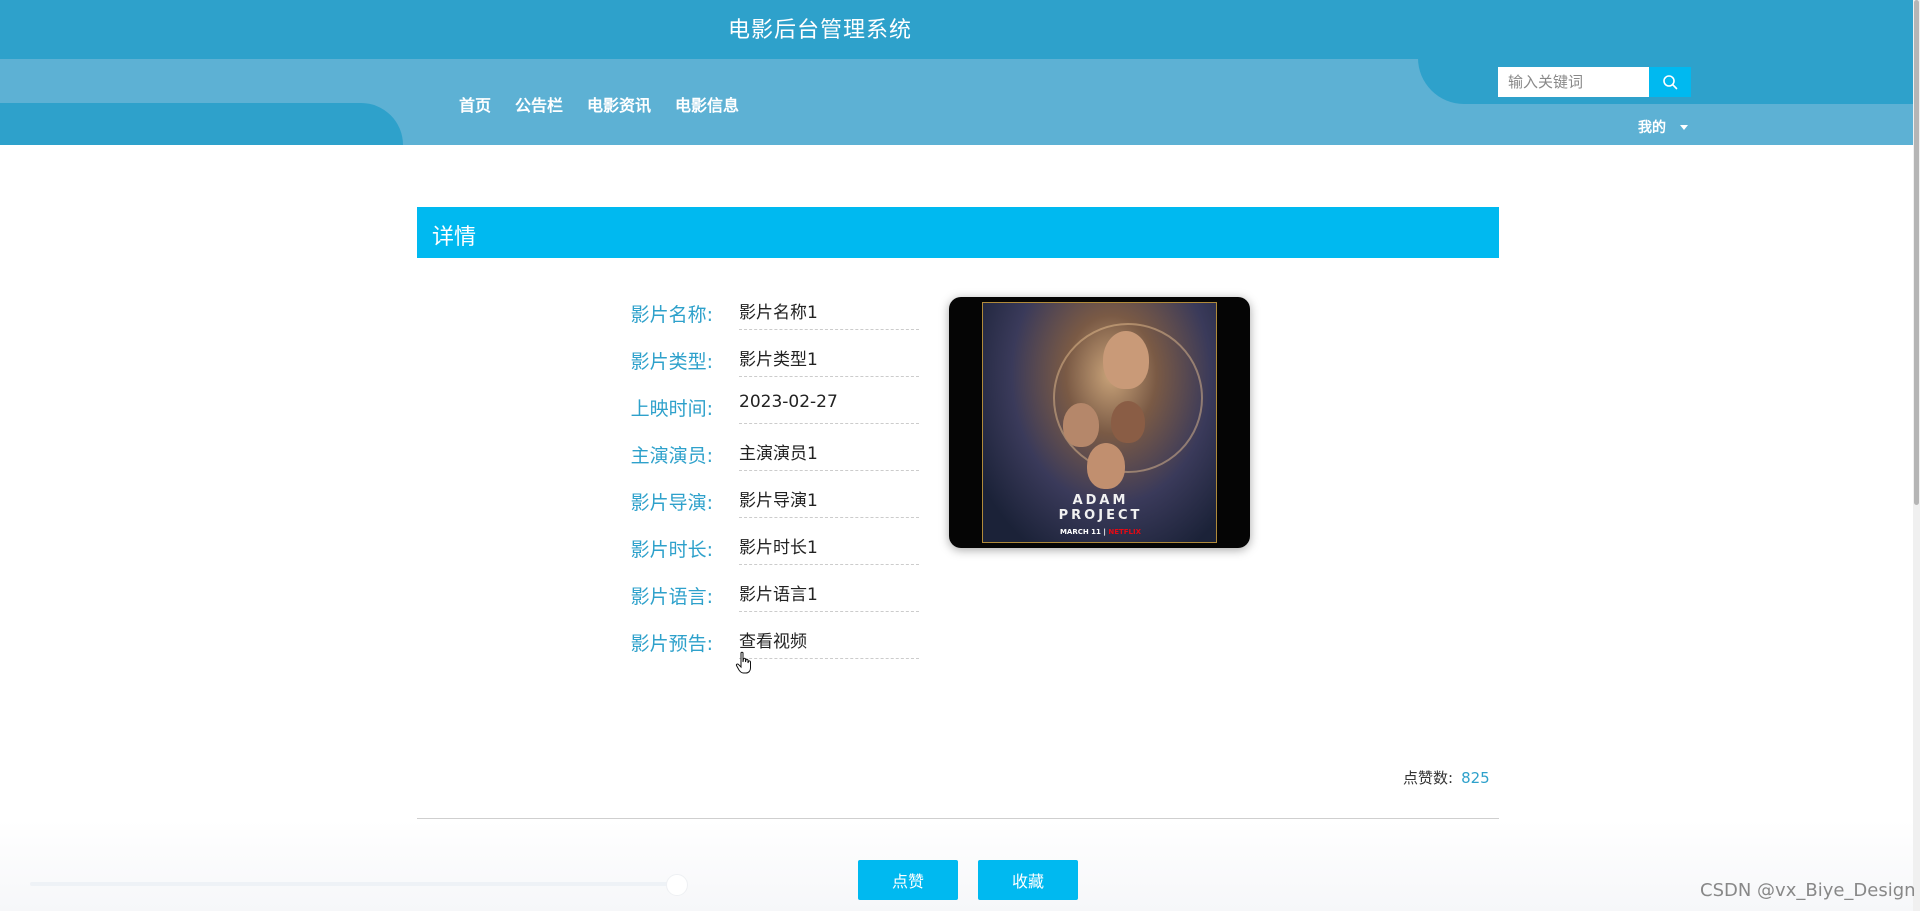 The image size is (1920, 911). What do you see at coordinates (355, 884) in the screenshot?
I see `slider-track` at bounding box center [355, 884].